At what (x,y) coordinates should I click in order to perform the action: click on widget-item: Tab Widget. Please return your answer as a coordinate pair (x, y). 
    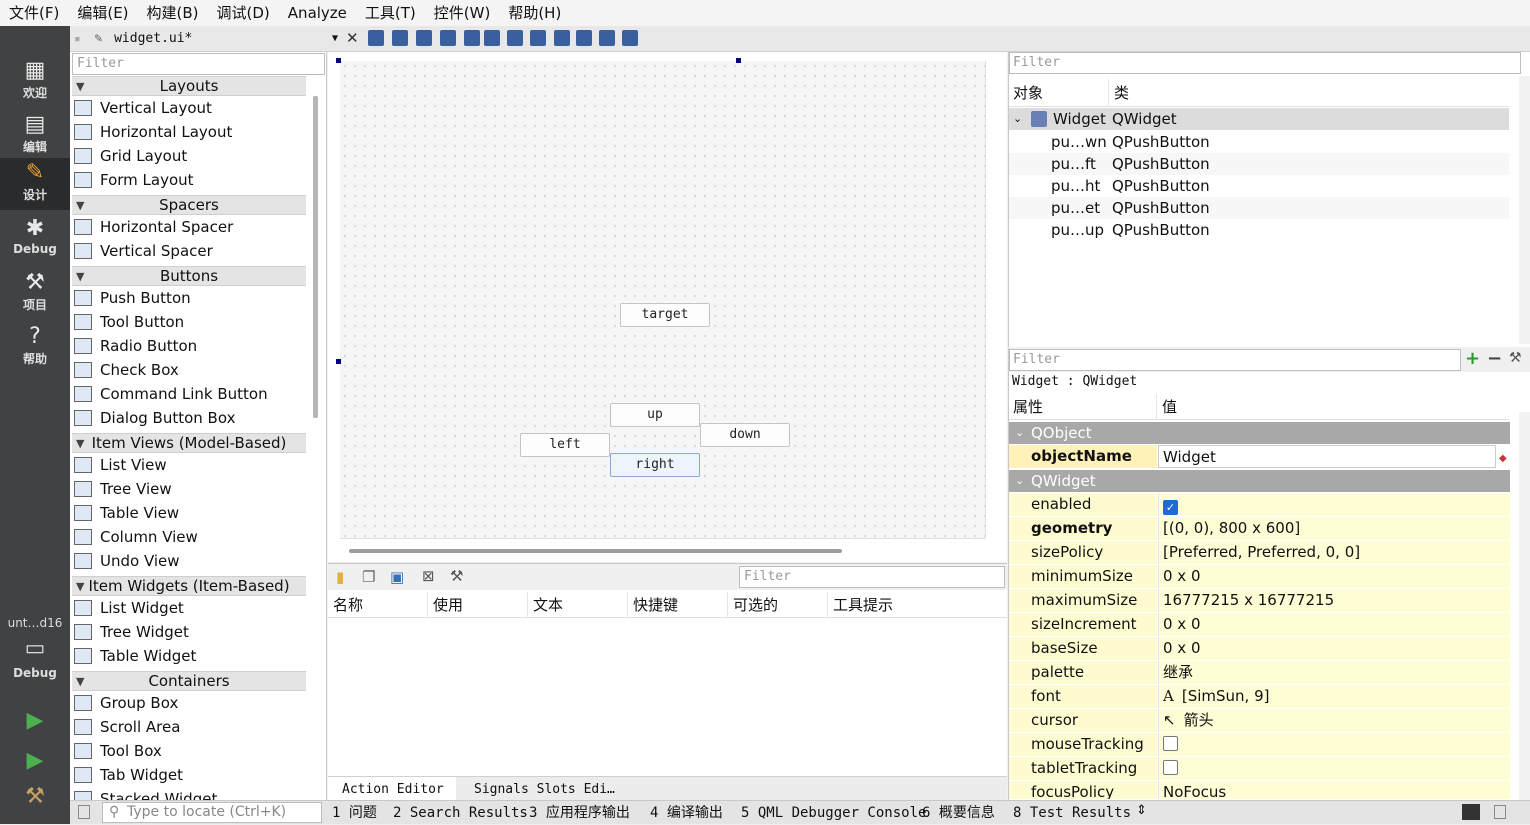
    Looking at the image, I should click on (190, 775).